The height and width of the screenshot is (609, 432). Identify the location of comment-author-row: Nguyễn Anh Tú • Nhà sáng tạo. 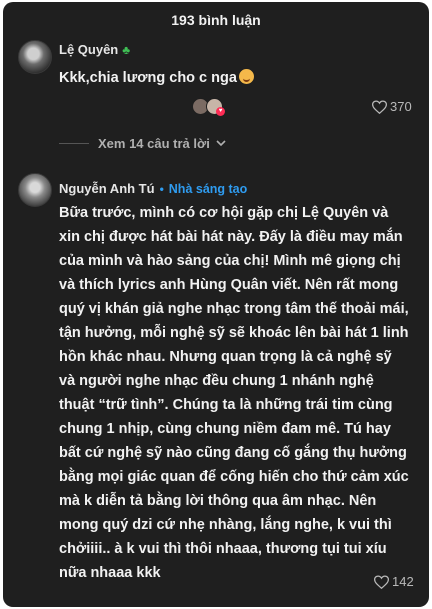
(153, 188).